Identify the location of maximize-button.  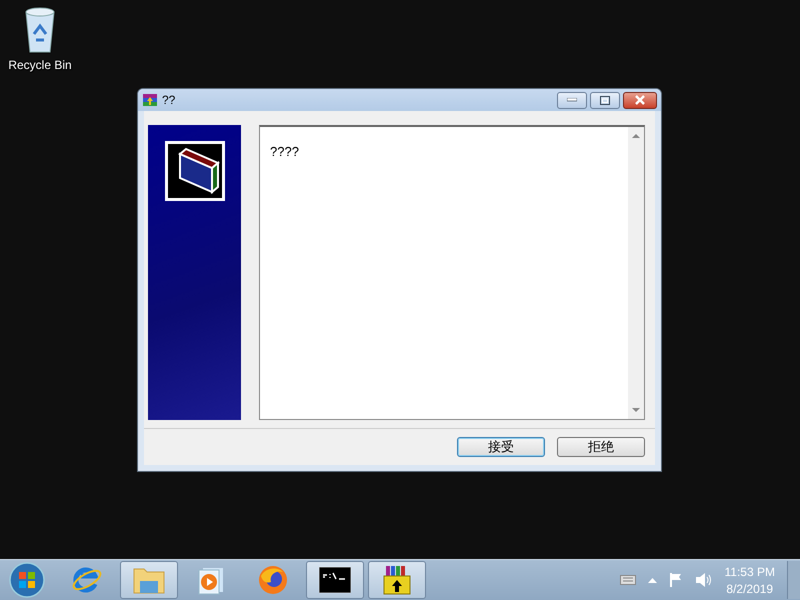
(605, 100).